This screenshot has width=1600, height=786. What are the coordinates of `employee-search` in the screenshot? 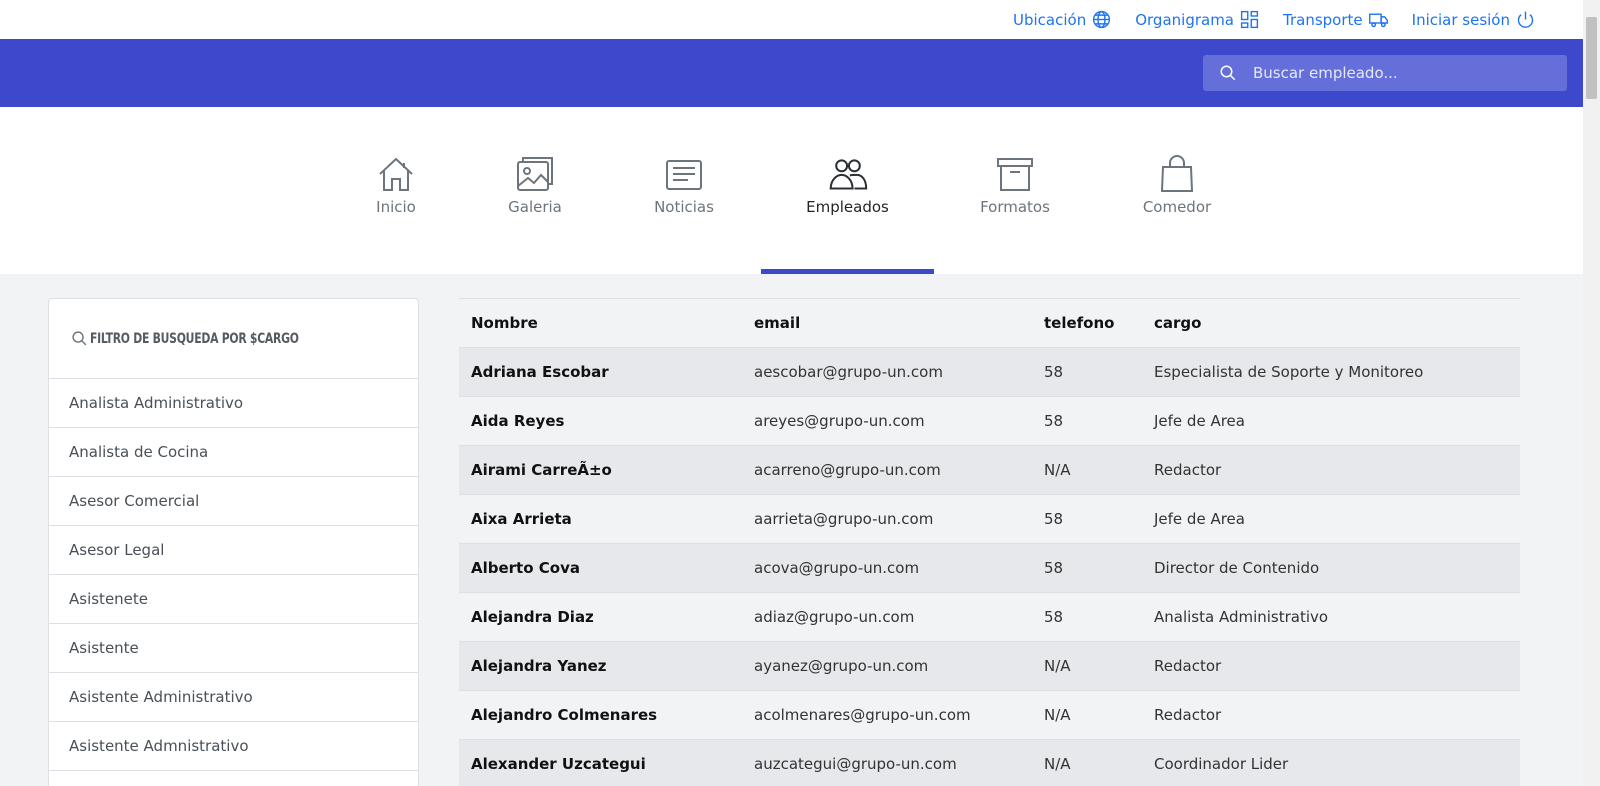 It's located at (1385, 73).